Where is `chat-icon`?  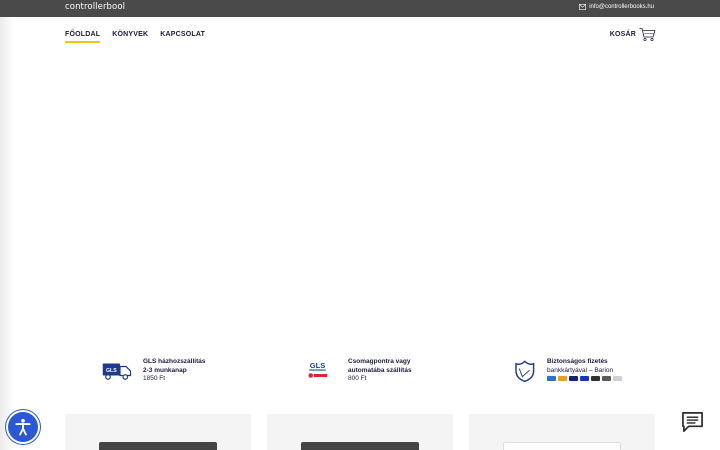
chat-icon is located at coordinates (692, 422).